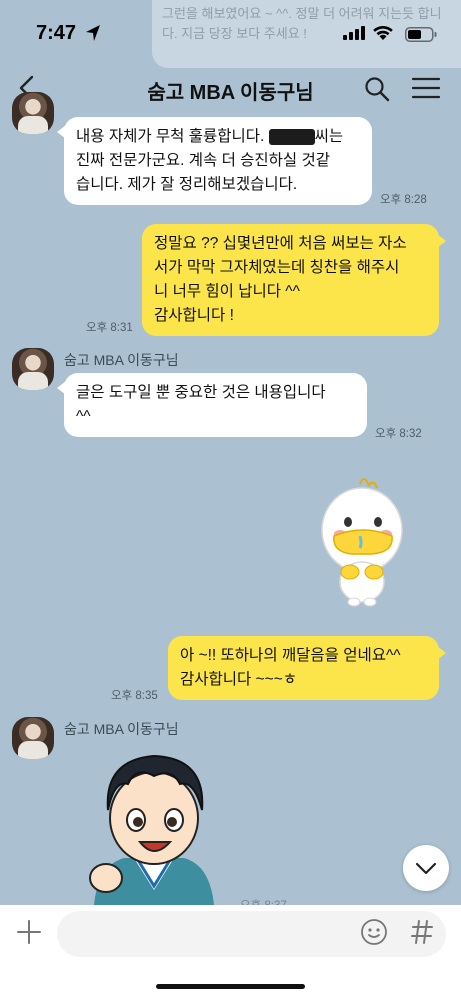 The image size is (461, 1000). I want to click on wifi-icon, so click(383, 32).